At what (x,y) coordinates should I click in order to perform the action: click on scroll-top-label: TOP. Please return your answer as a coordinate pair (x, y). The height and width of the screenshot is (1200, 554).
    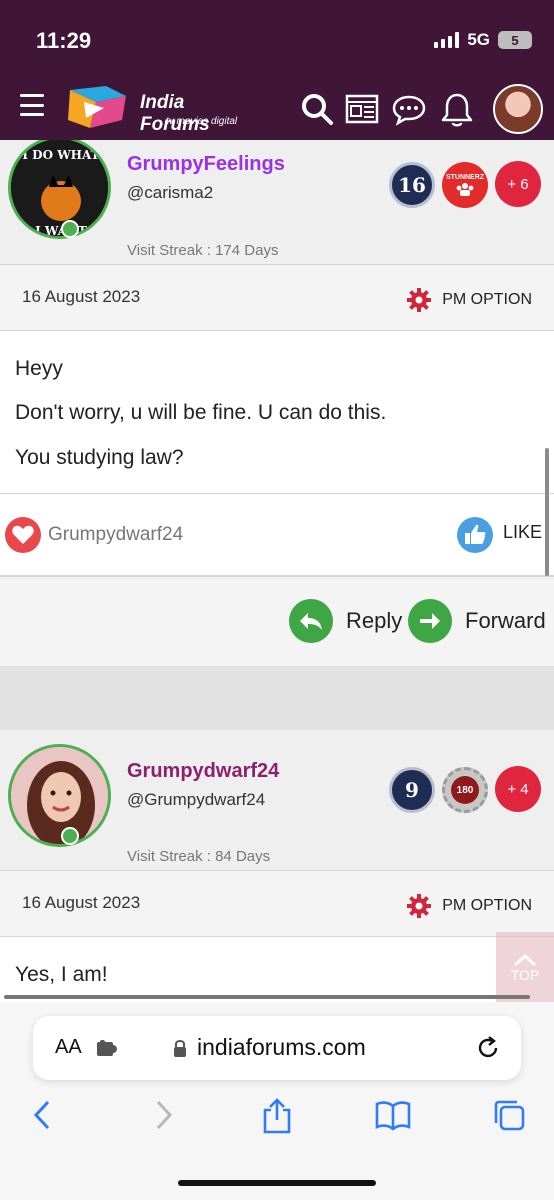
    Looking at the image, I should click on (525, 975).